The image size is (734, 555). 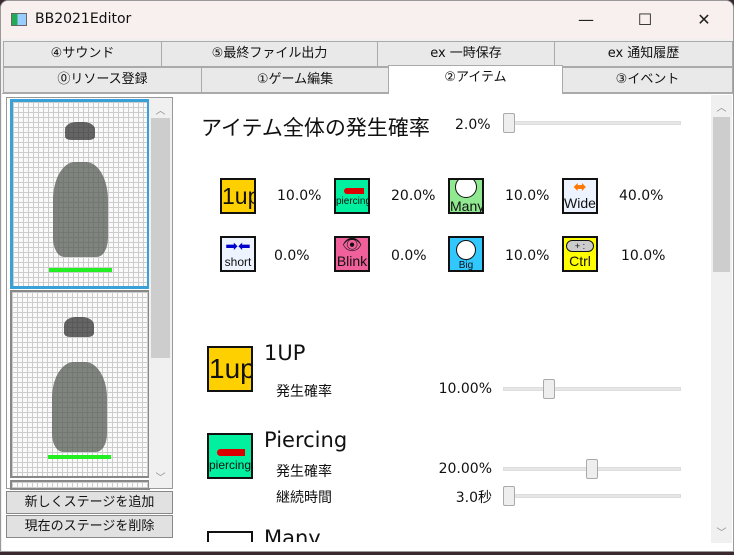 What do you see at coordinates (473, 125) in the screenshot?
I see `overall-probability-value: 2.0%` at bounding box center [473, 125].